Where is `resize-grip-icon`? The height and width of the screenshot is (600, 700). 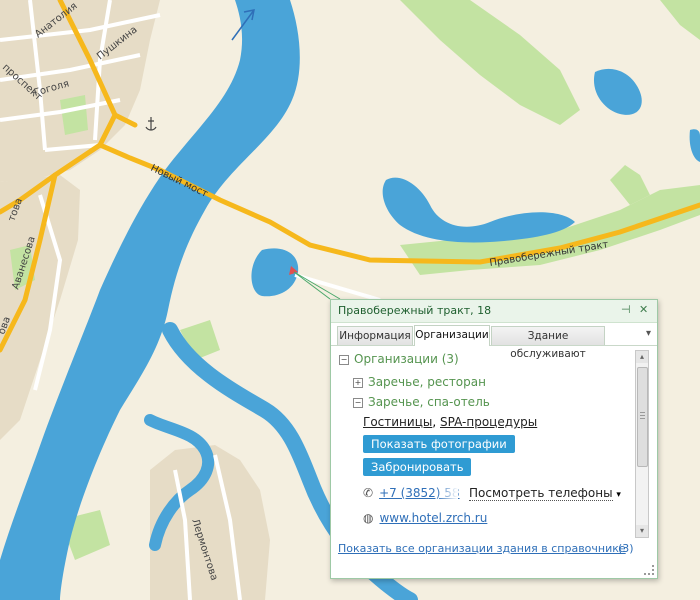 resize-grip-icon is located at coordinates (649, 570).